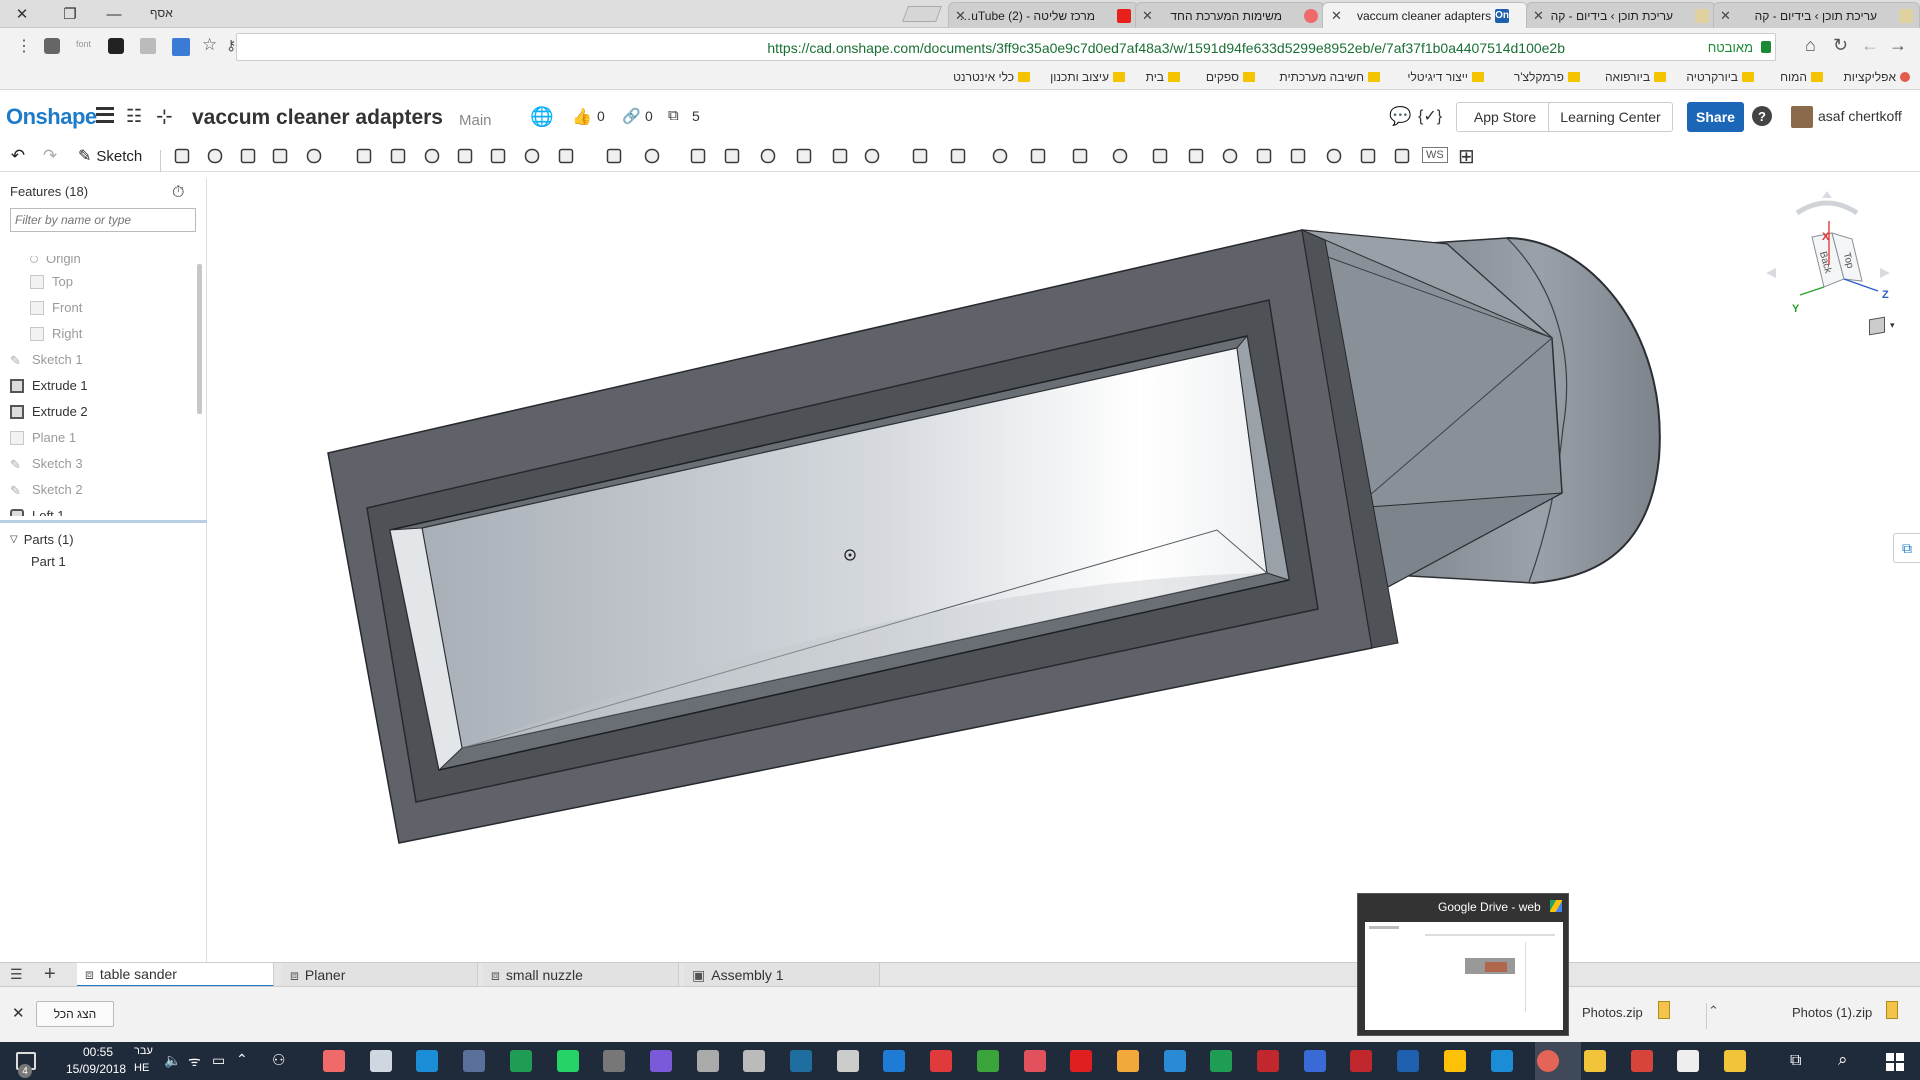 The image size is (1920, 1080). Describe the element at coordinates (582, 117) in the screenshot. I see `like-icon: 👍` at that location.